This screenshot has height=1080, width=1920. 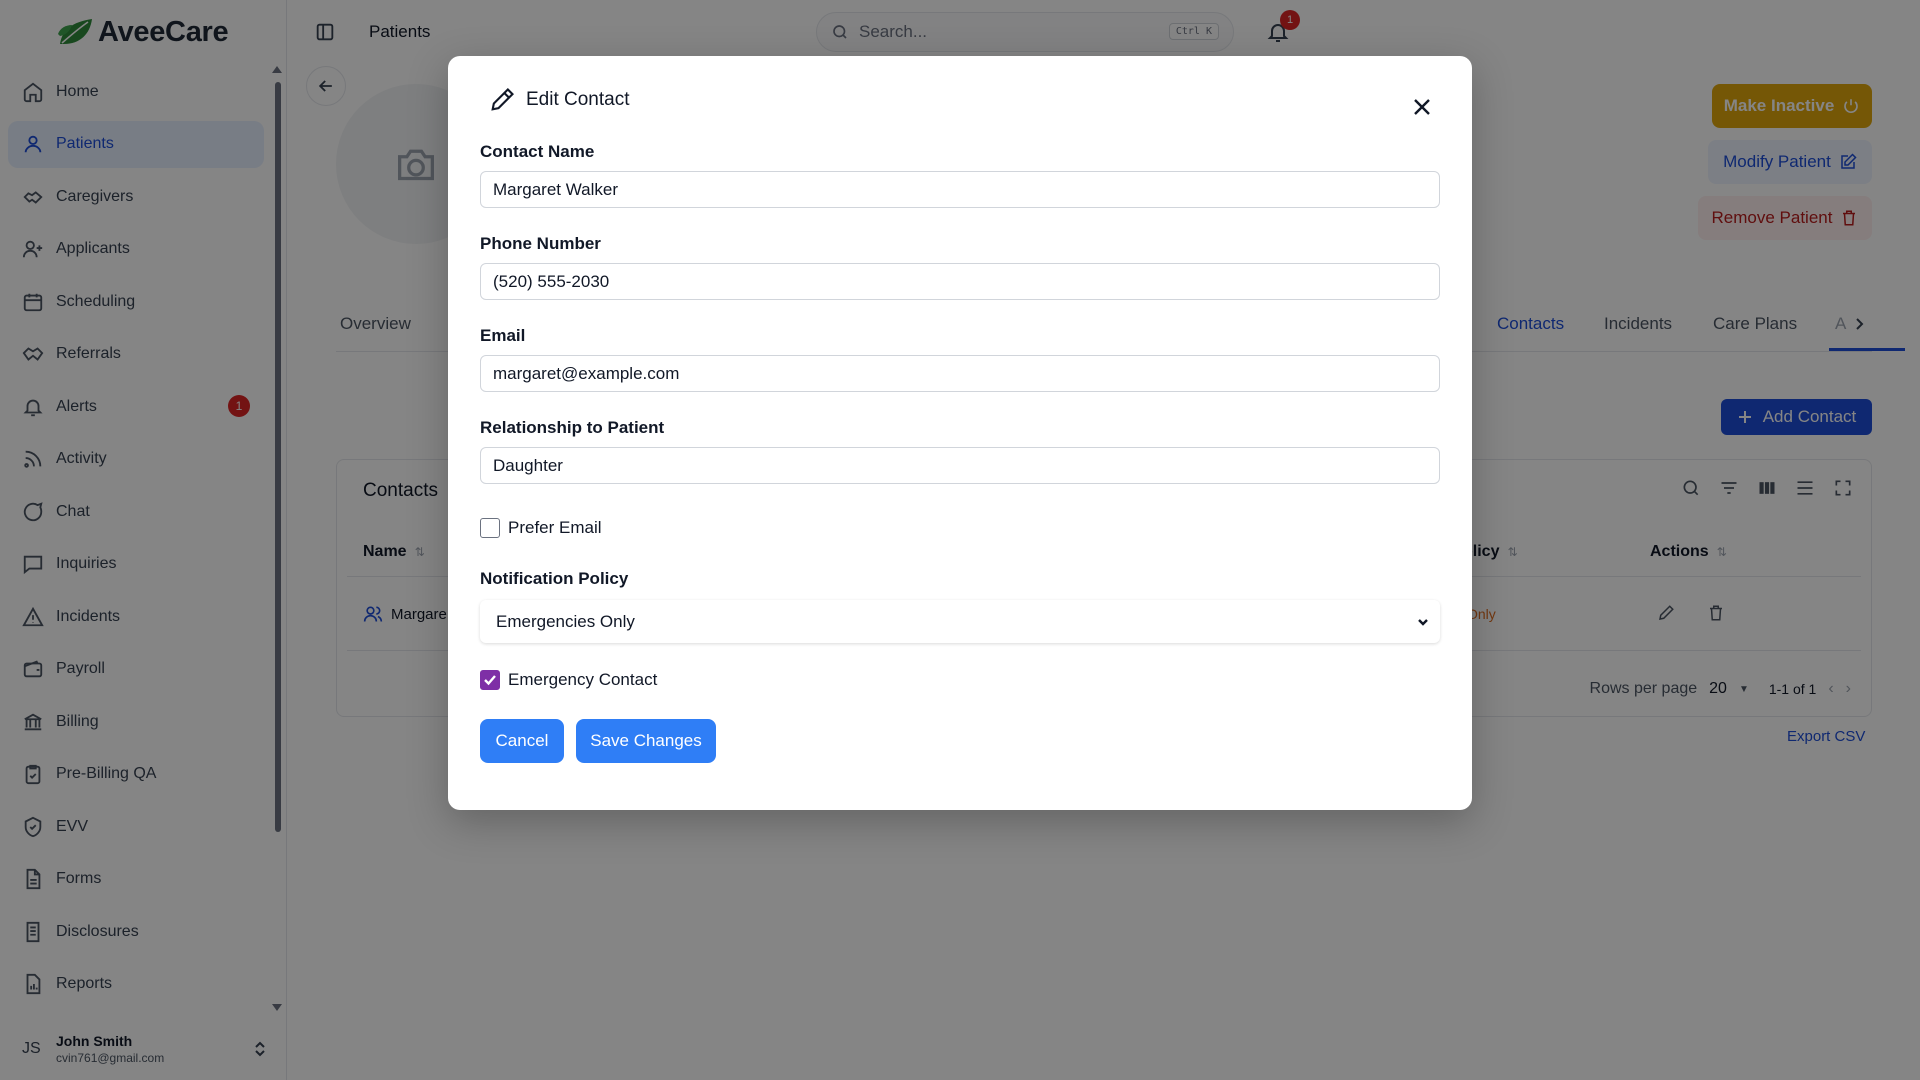 What do you see at coordinates (1423, 622) in the screenshot?
I see `chevron-down-icon` at bounding box center [1423, 622].